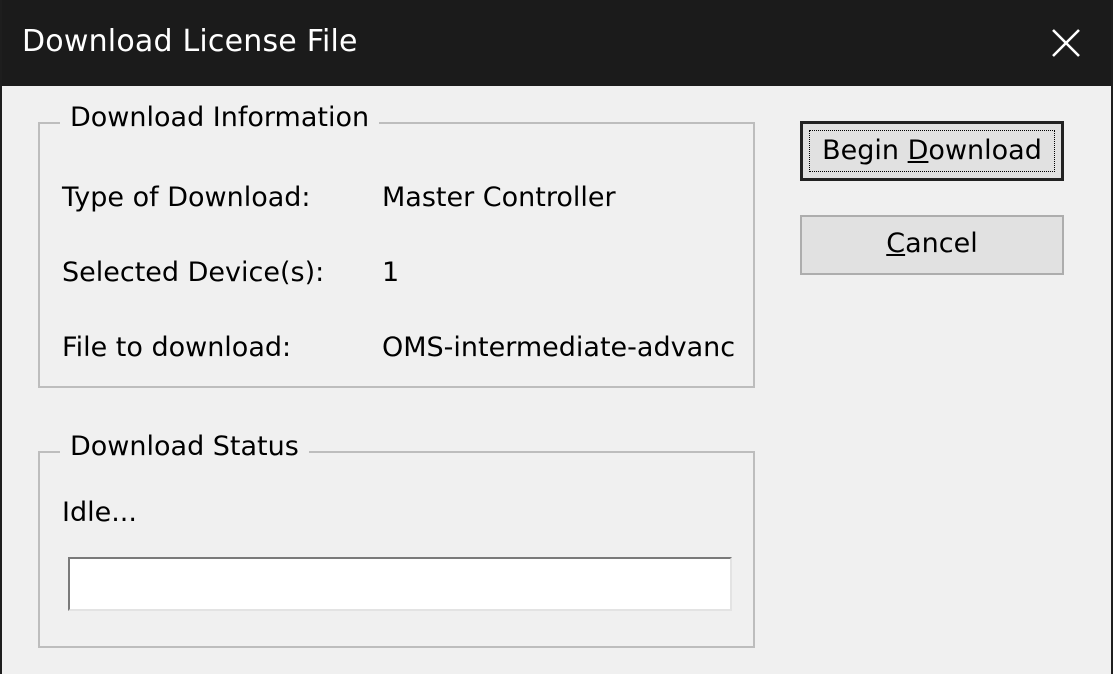  I want to click on download-status-legend: Download Status, so click(184, 446).